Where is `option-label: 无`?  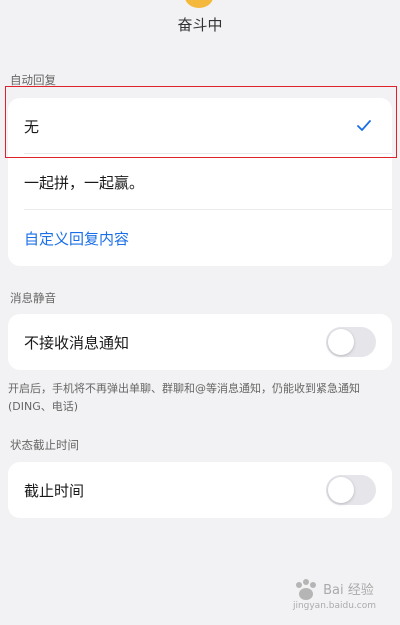 option-label: 无 is located at coordinates (32, 126).